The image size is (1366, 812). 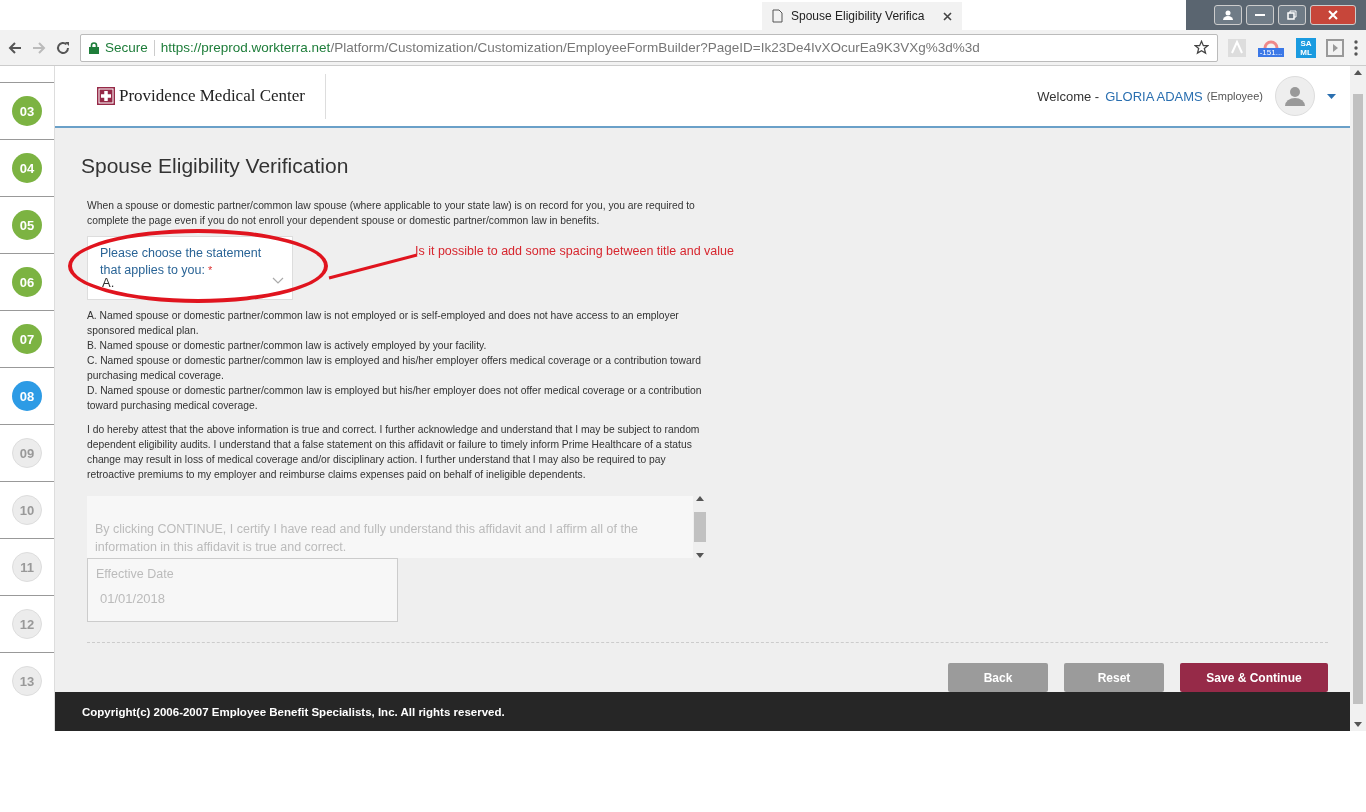 I want to click on step-number: 03, so click(x=27, y=111).